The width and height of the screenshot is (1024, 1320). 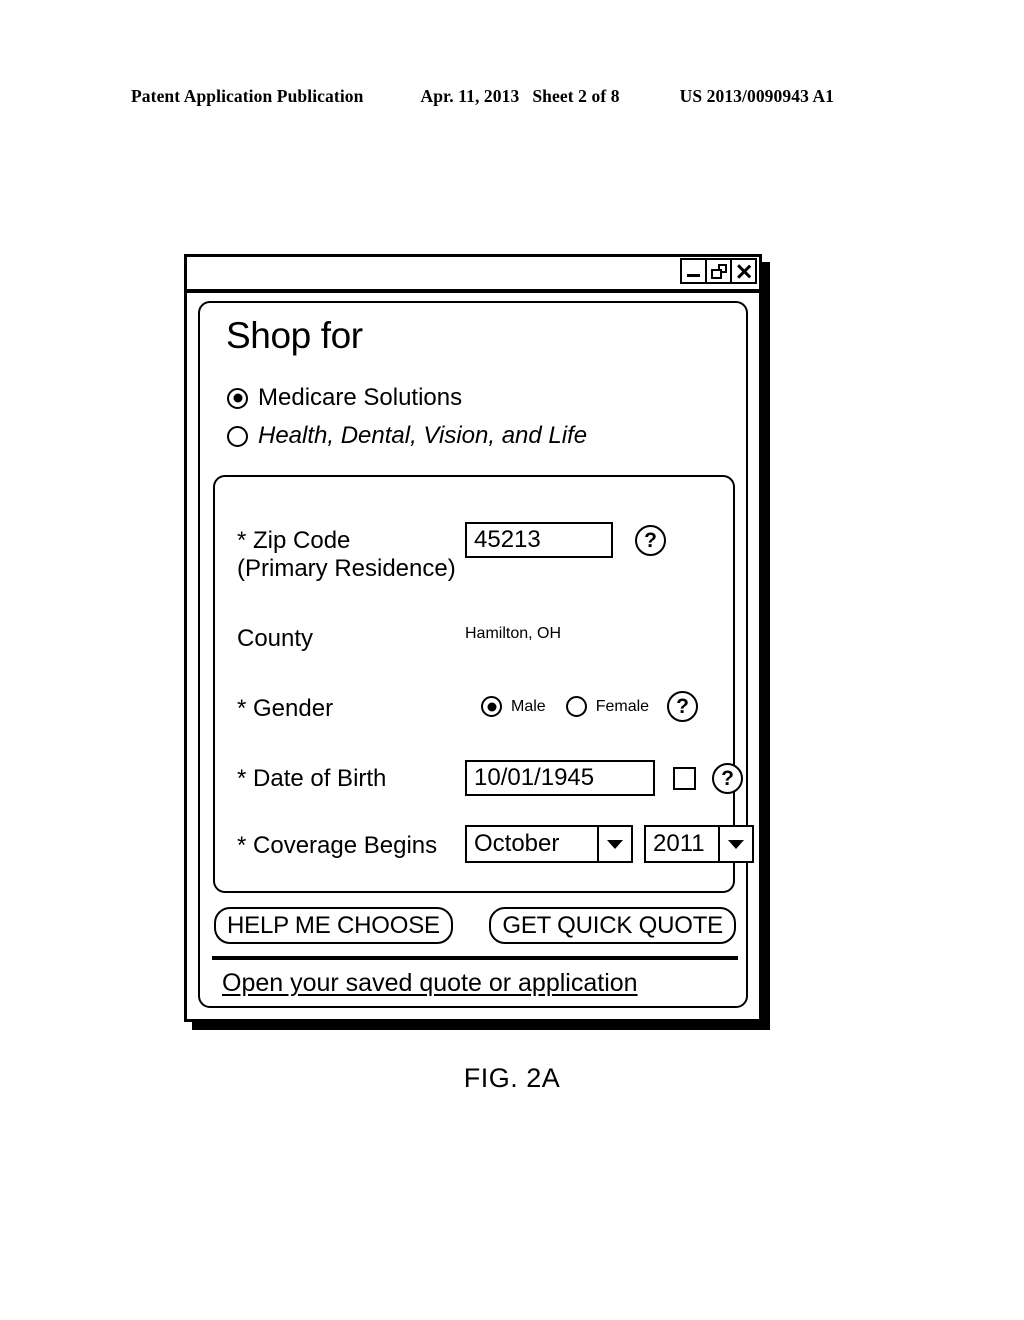 What do you see at coordinates (475, 958) in the screenshot?
I see `footer-divider` at bounding box center [475, 958].